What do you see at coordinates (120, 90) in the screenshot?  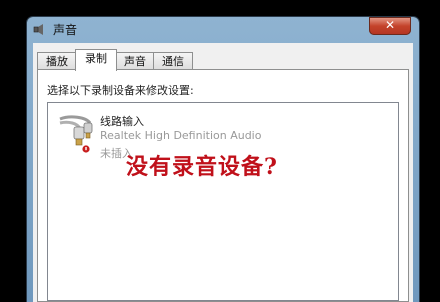 I see `instruction-text: 选择以下录制设备来修改设置:` at bounding box center [120, 90].